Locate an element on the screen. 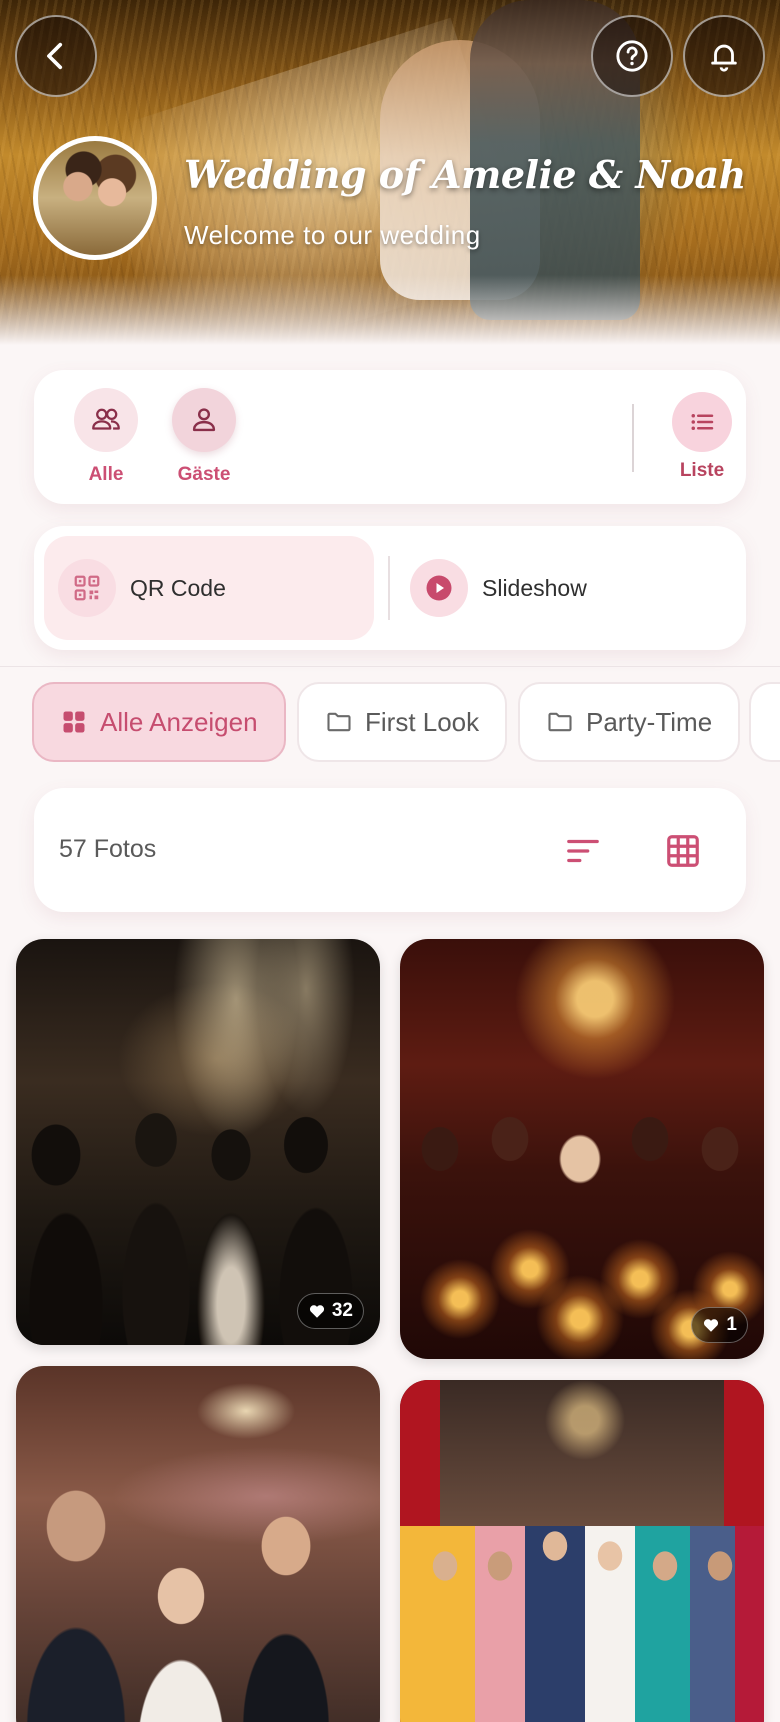  actions-divider is located at coordinates (389, 588).